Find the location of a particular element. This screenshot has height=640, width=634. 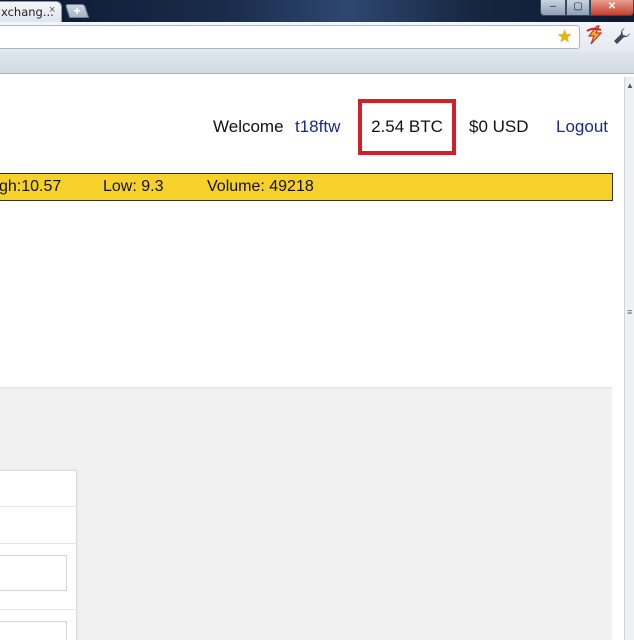

logout-link: Logout is located at coordinates (582, 127).